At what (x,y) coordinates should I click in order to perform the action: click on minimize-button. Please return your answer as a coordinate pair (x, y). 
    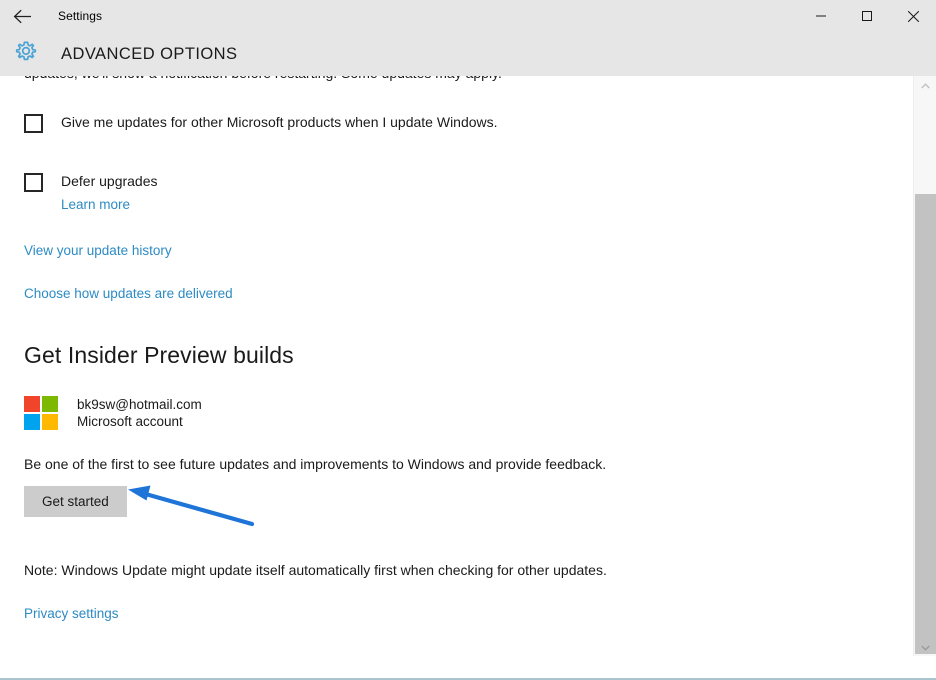
    Looking at the image, I should click on (821, 16).